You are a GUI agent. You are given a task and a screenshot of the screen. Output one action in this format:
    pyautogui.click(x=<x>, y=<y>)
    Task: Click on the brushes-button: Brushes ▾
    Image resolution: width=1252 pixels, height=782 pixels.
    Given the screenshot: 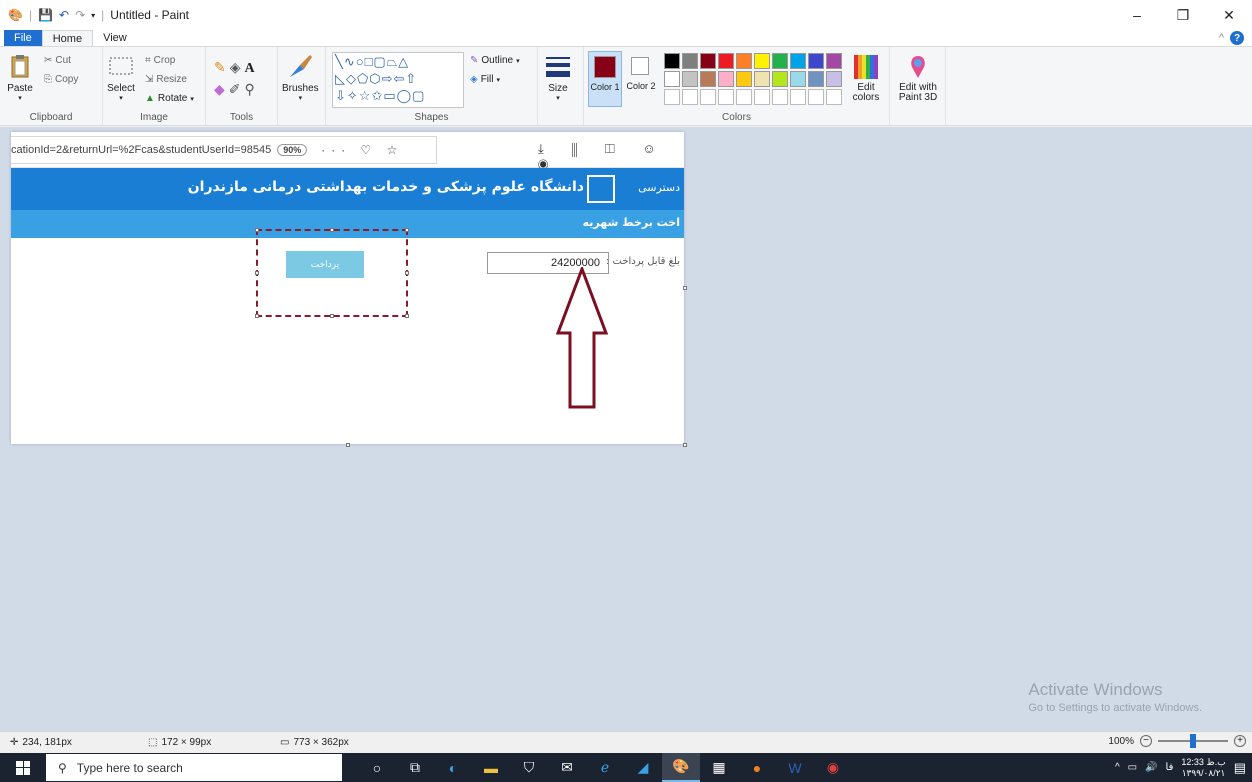 What is the action you would take?
    pyautogui.click(x=300, y=77)
    